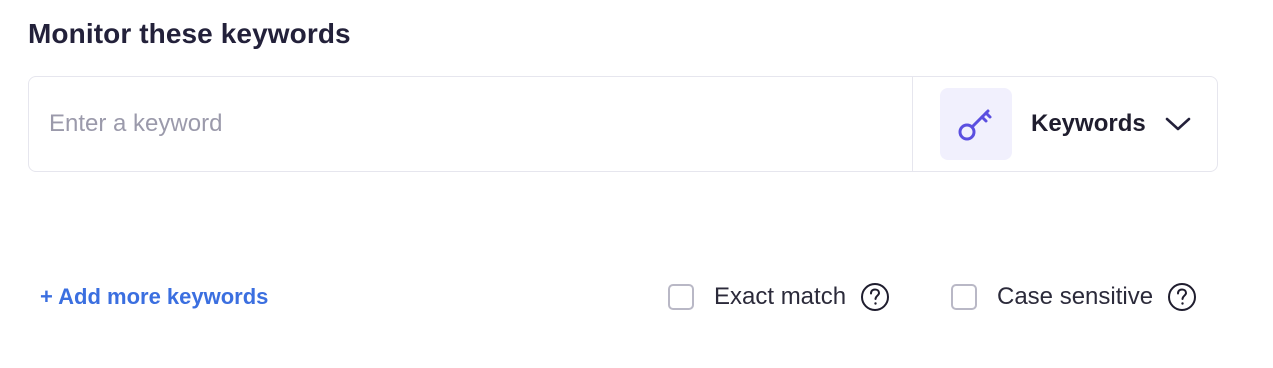 This screenshot has width=1273, height=368. What do you see at coordinates (681, 297) in the screenshot?
I see `exact-match-checkbox` at bounding box center [681, 297].